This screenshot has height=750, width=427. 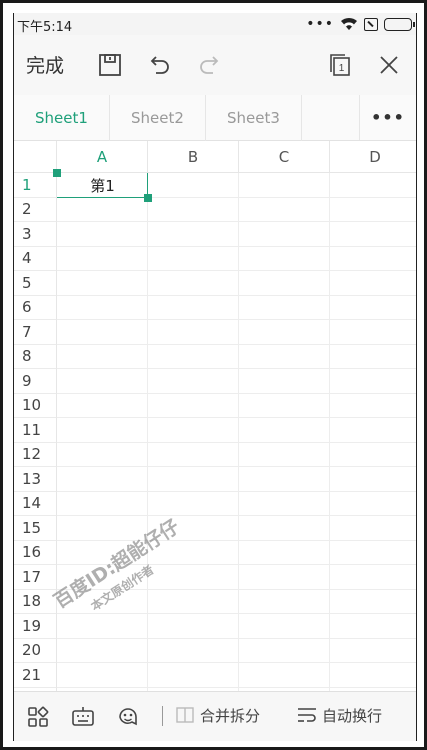 What do you see at coordinates (38, 717) in the screenshot?
I see `apps-icon` at bounding box center [38, 717].